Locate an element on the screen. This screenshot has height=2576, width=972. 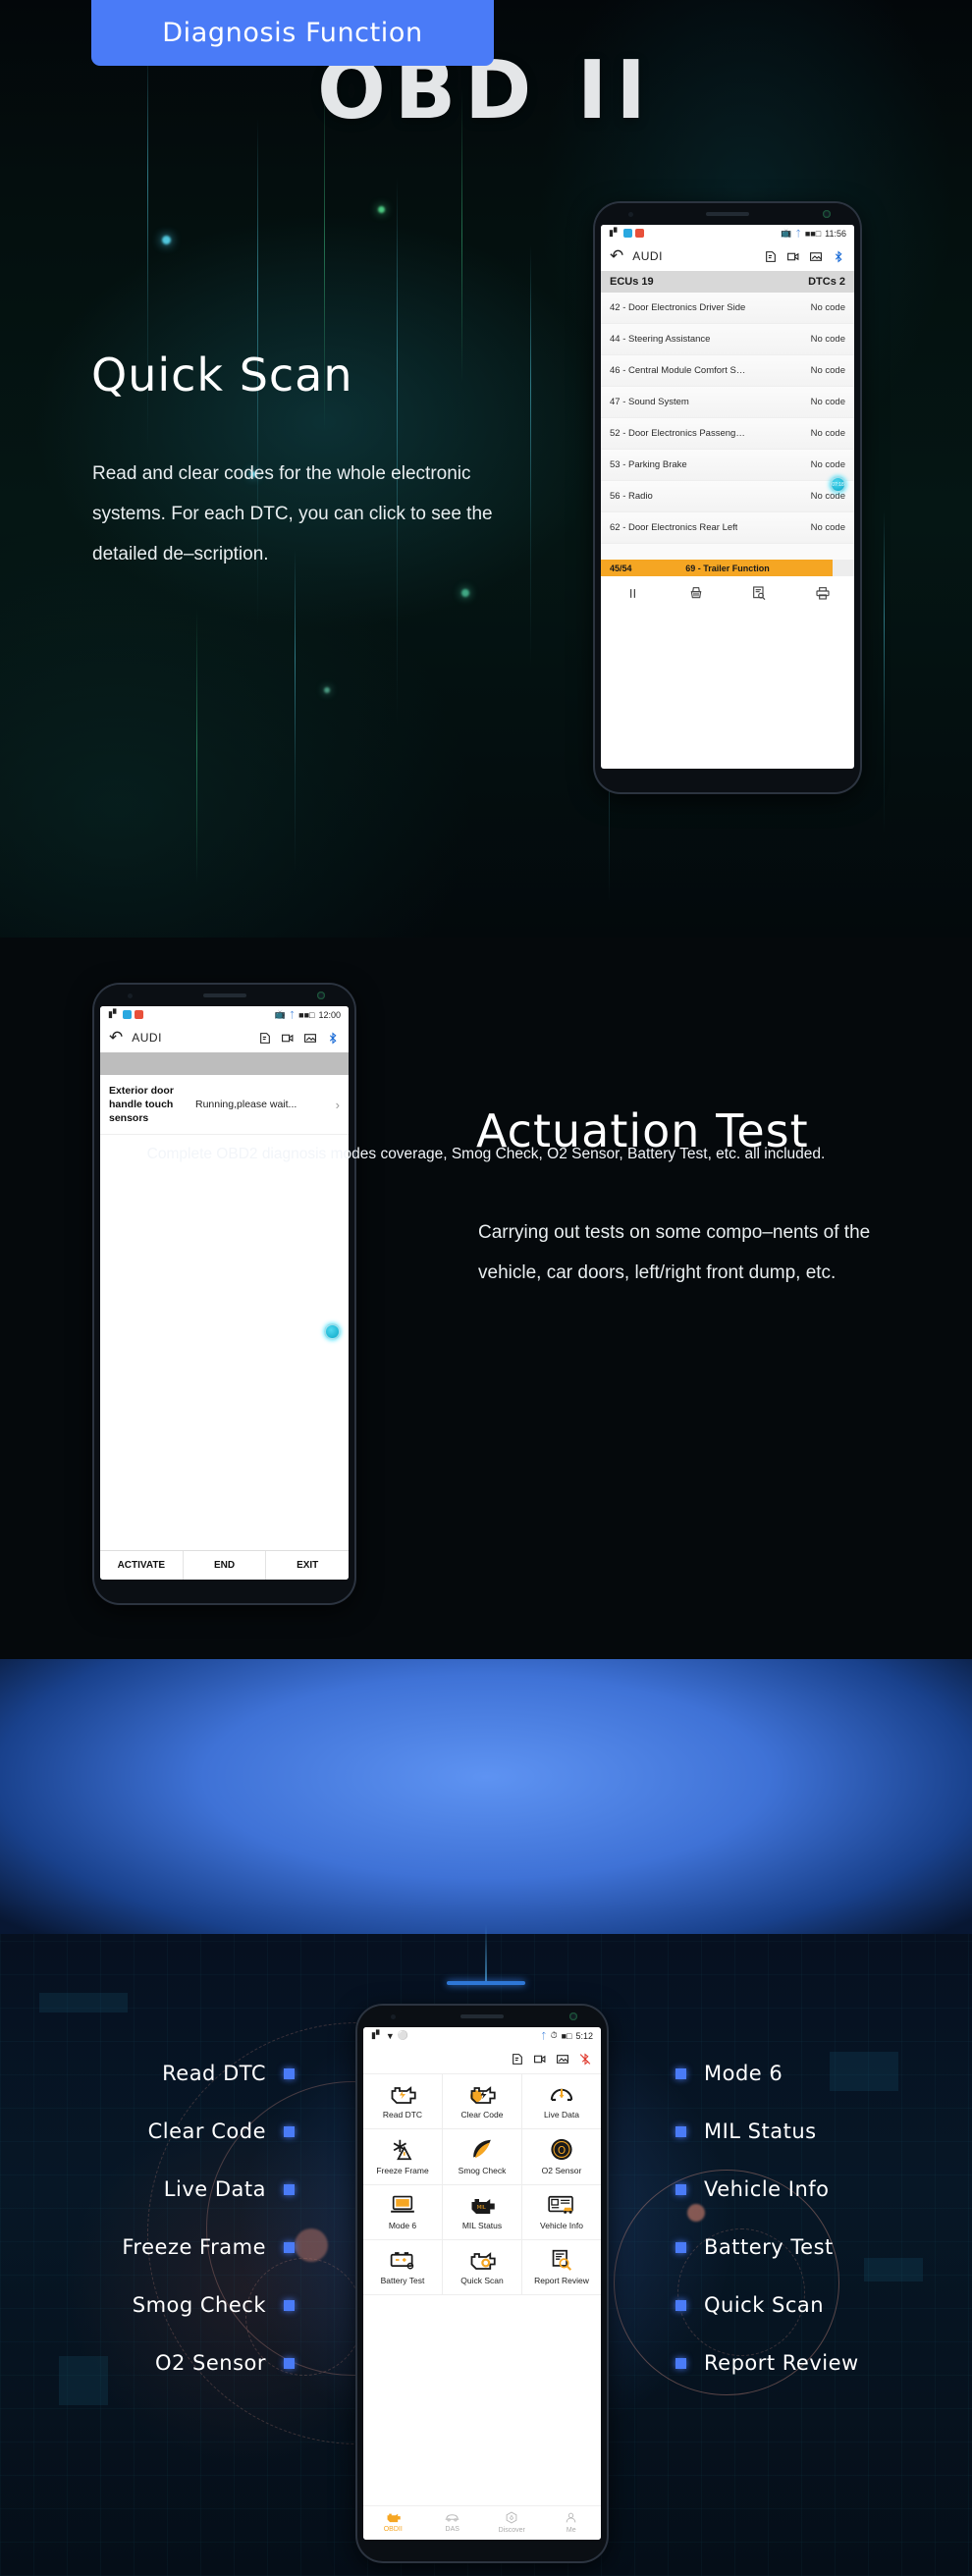
grid-cell-mode-6: Mode 6 is located at coordinates (403, 2212).